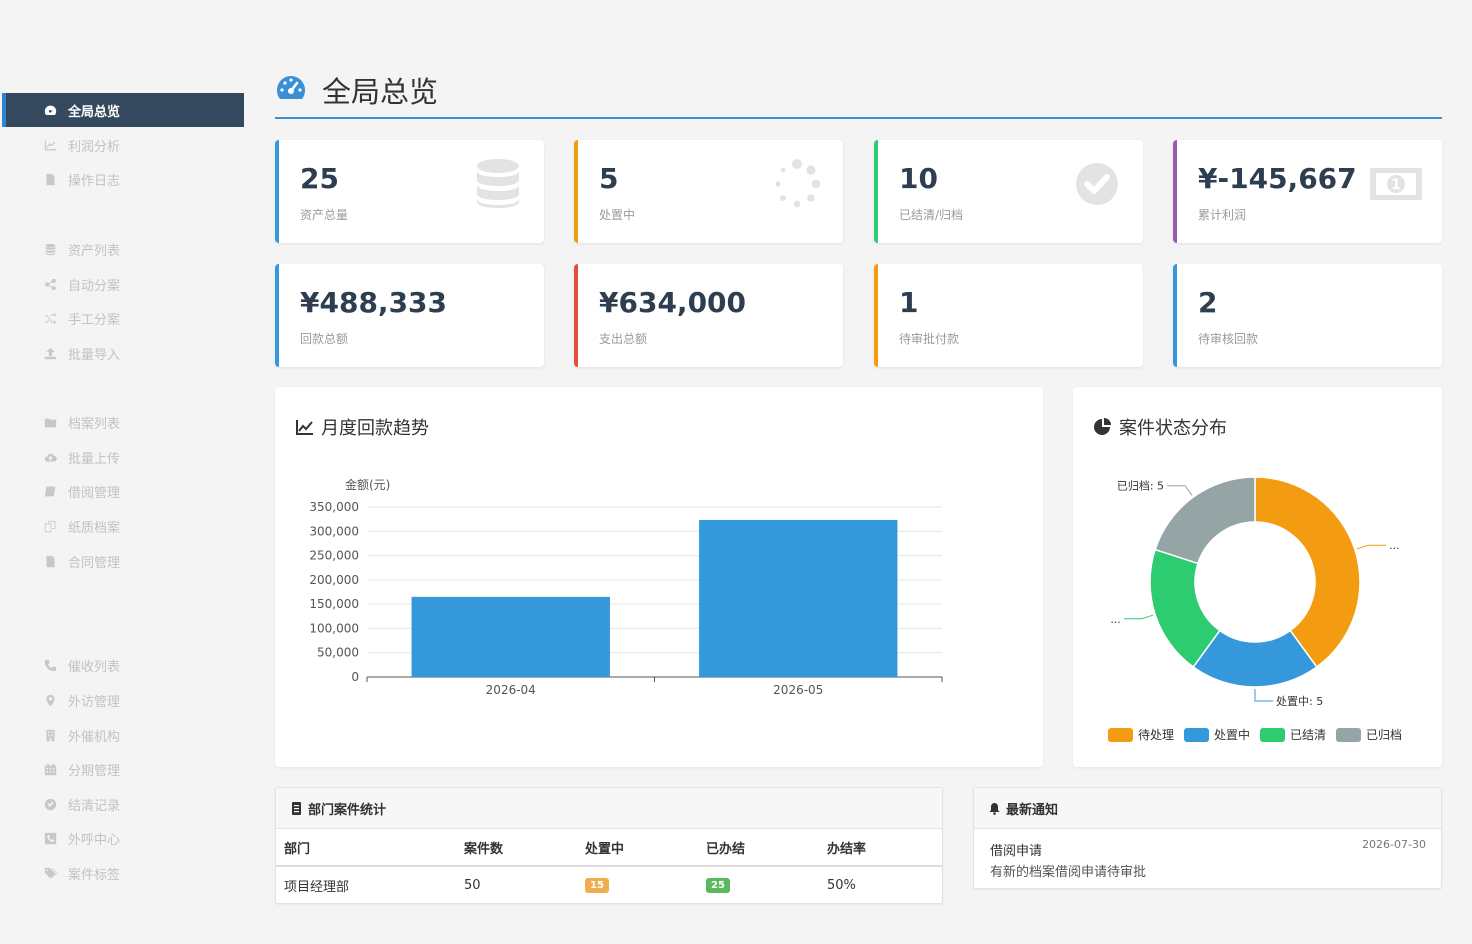 This screenshot has width=1472, height=944. What do you see at coordinates (123, 284) in the screenshot?
I see `sidebar-item-4: 自动分案` at bounding box center [123, 284].